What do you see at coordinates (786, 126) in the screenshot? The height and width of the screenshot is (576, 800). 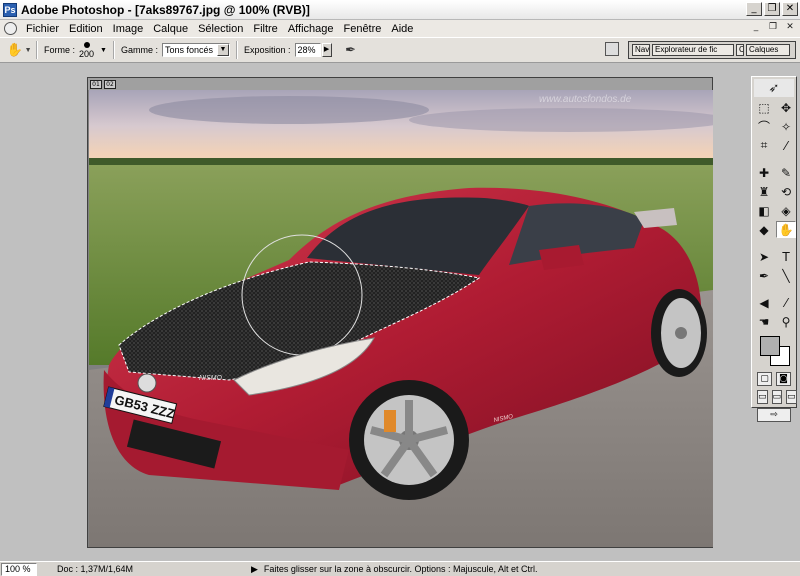 I see `magic-wand-tool-icon: ✧` at bounding box center [786, 126].